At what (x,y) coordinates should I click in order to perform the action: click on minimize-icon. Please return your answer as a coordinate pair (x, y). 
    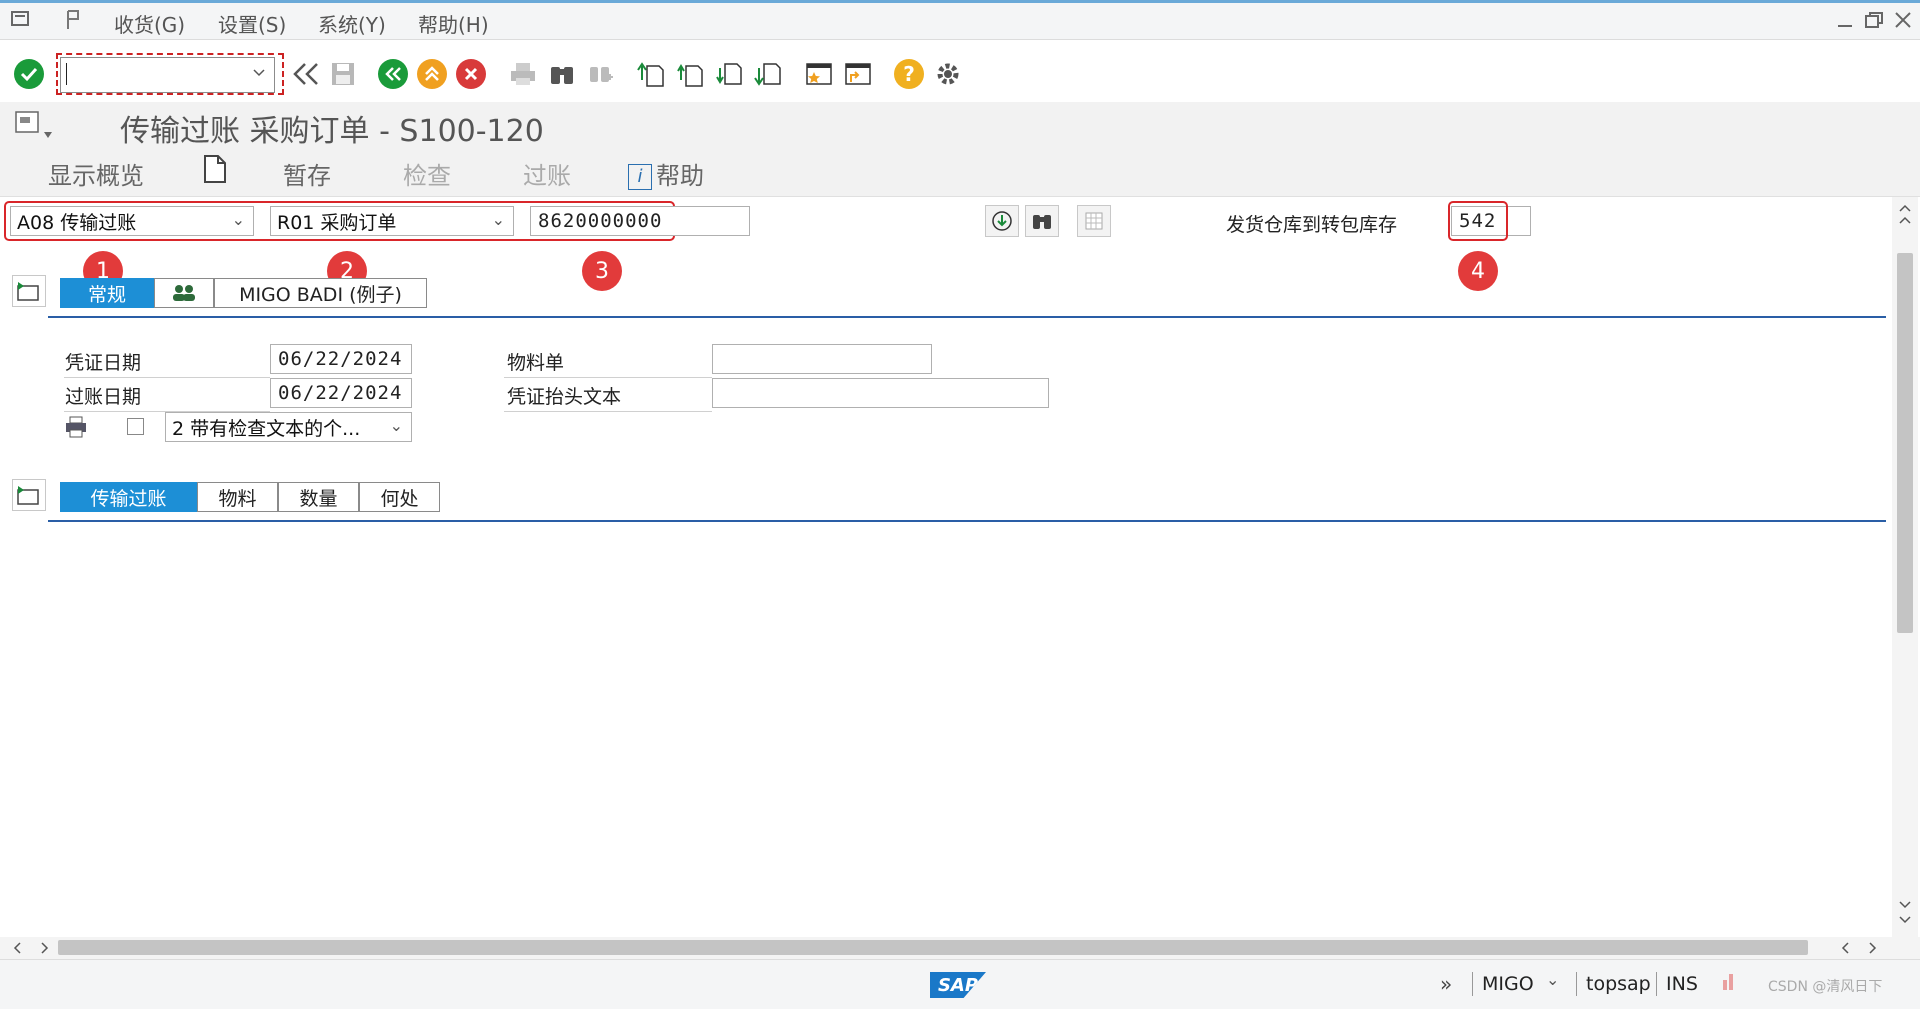
    Looking at the image, I should click on (1845, 22).